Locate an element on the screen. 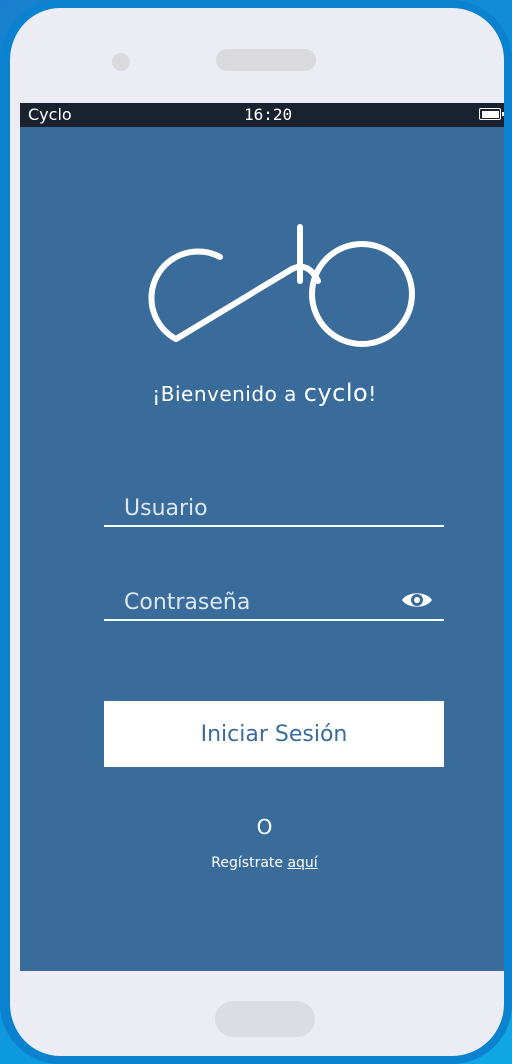 The width and height of the screenshot is (512, 1064). earpiece-speaker is located at coordinates (266, 60).